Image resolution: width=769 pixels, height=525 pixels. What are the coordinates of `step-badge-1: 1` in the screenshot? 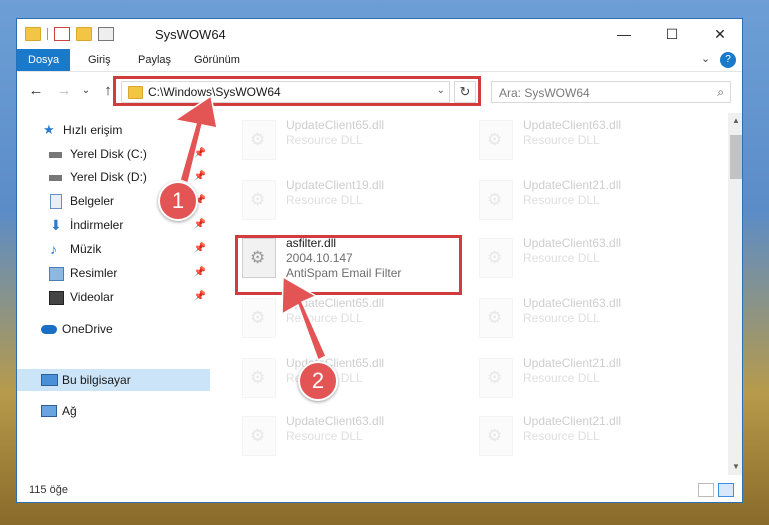 It's located at (178, 201).